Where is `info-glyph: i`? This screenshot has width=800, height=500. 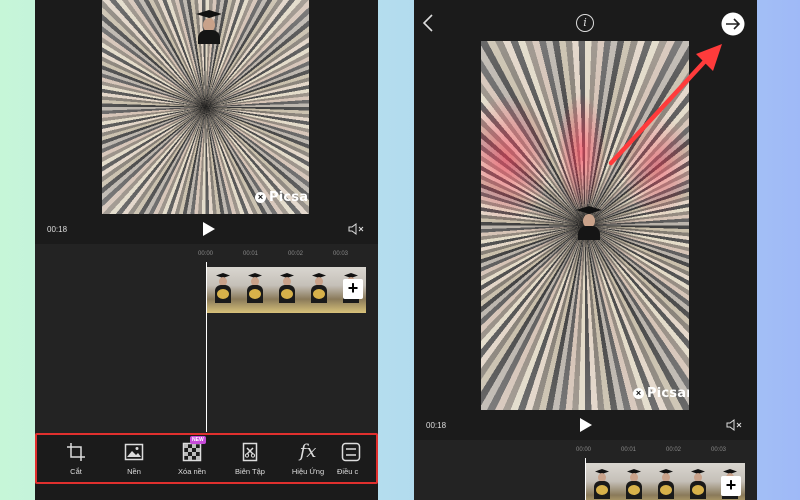
info-glyph: i is located at coordinates (585, 22).